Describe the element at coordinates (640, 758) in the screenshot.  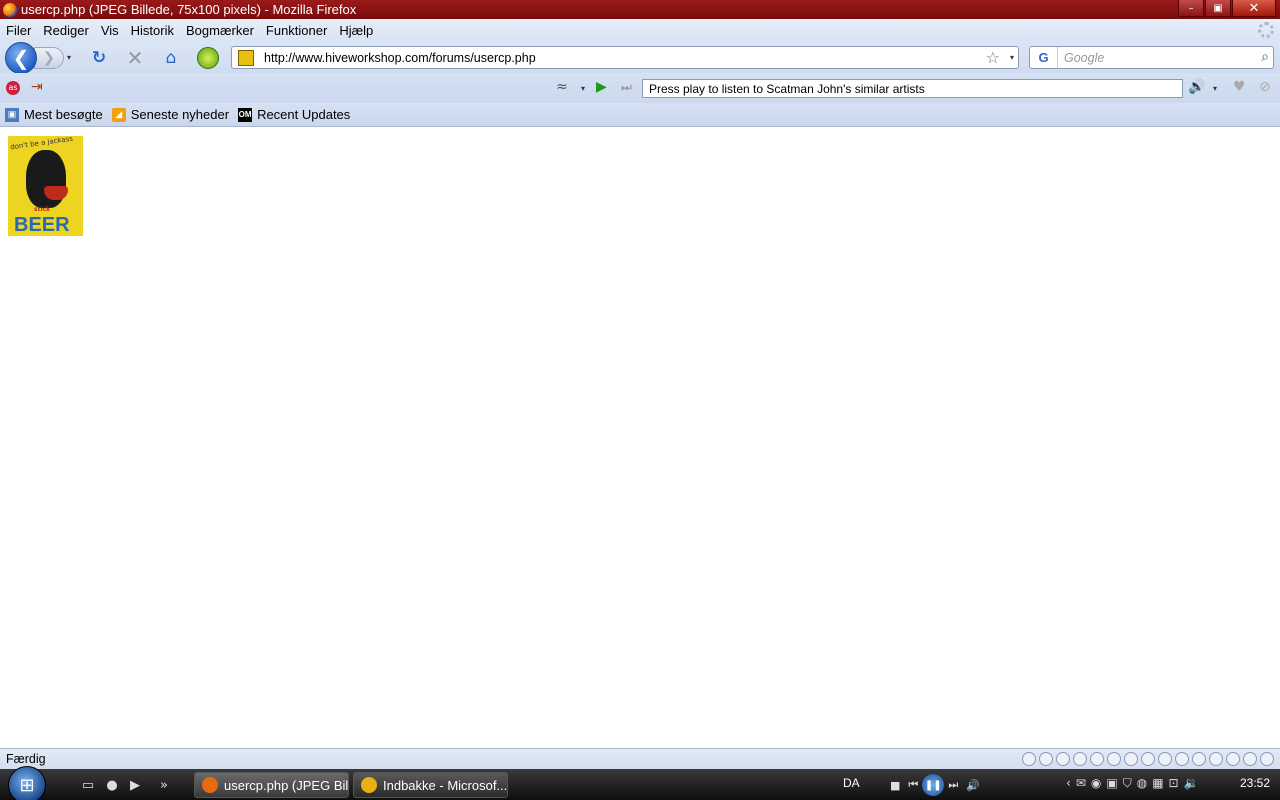
I see `status-bar: Færdig` at that location.